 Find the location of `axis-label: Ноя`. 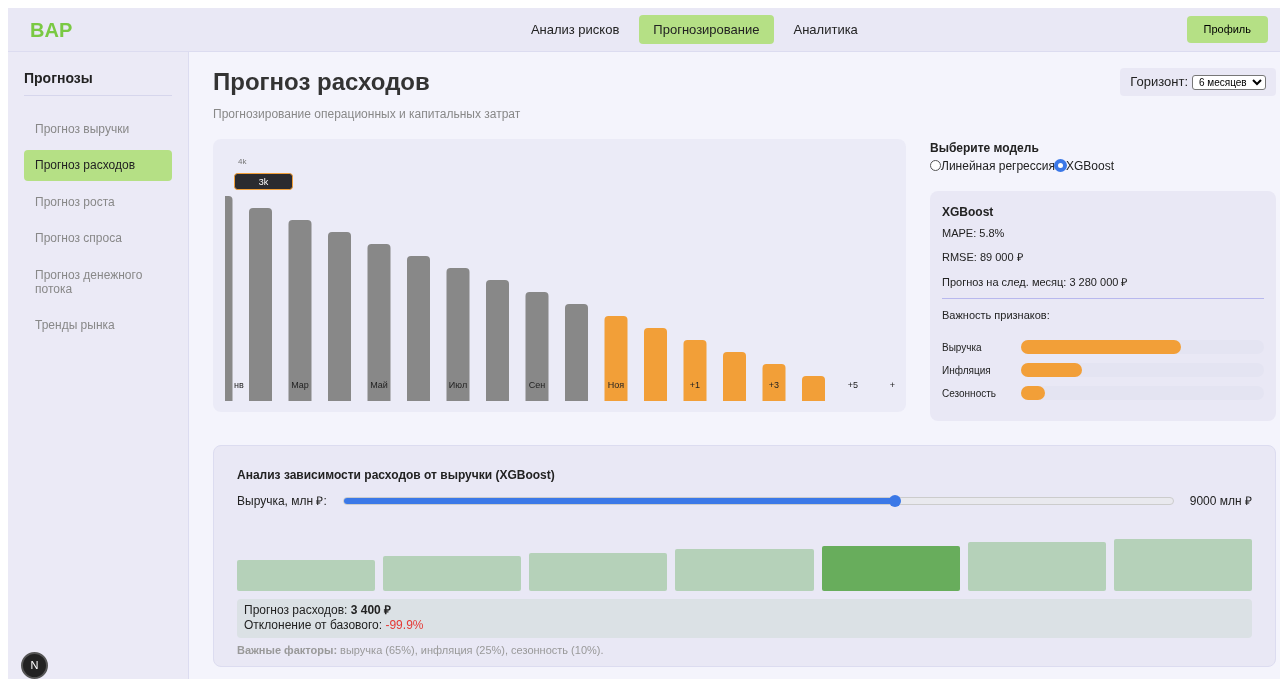

axis-label: Ноя is located at coordinates (616, 384).